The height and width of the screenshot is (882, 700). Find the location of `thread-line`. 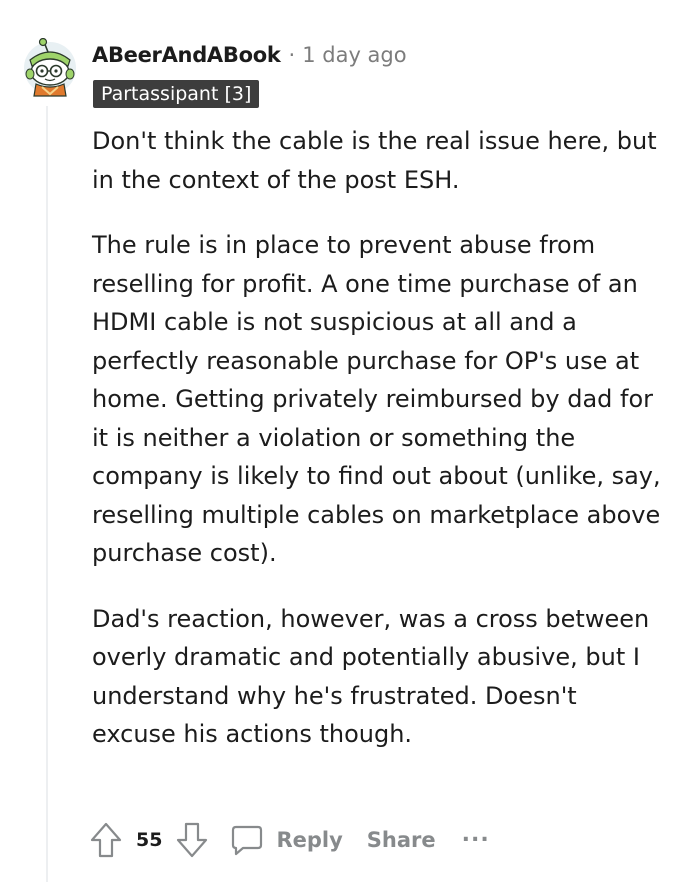

thread-line is located at coordinates (47, 494).